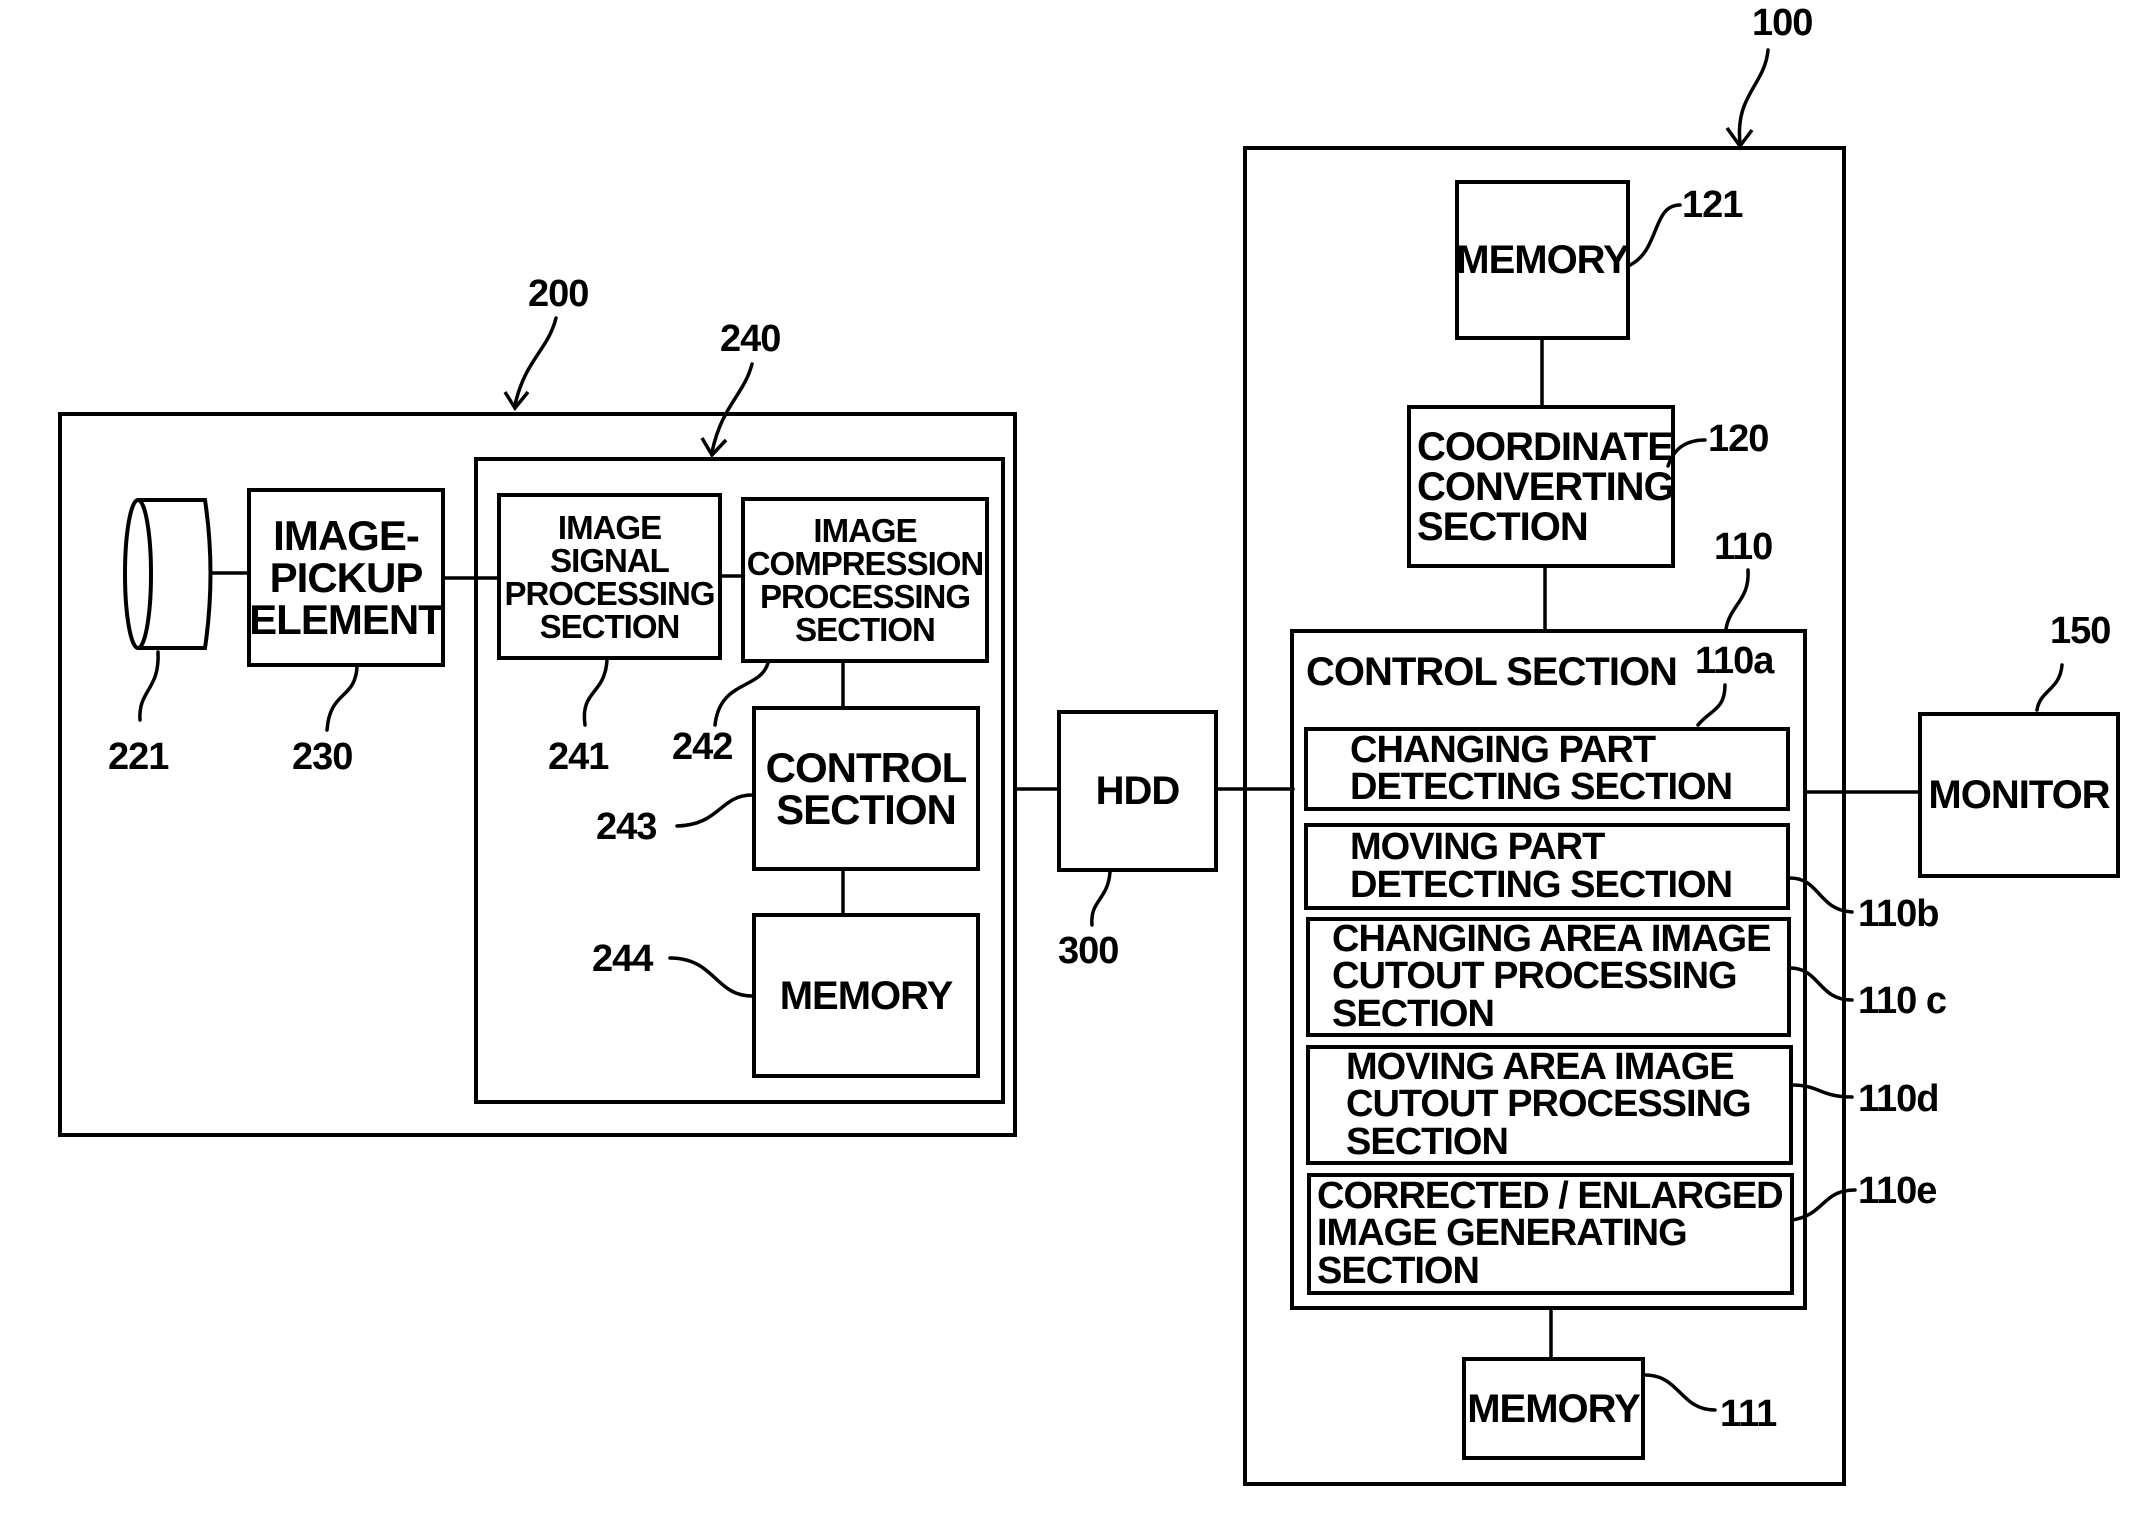  Describe the element at coordinates (1902, 1001) in the screenshot. I see `ref-110c: 110 c` at that location.